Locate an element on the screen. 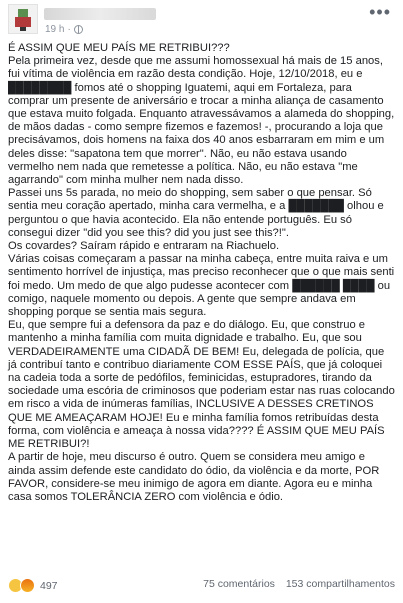  engagement-counts: 75 comentários 153 compartilhamentos is located at coordinates (299, 584).